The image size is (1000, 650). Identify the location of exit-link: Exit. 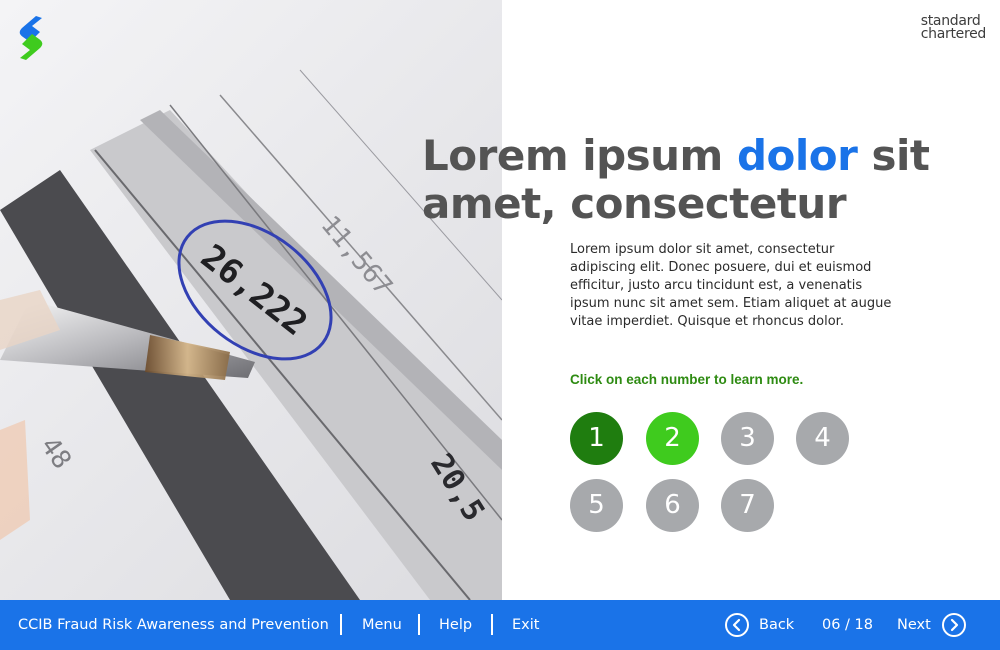
(525, 625).